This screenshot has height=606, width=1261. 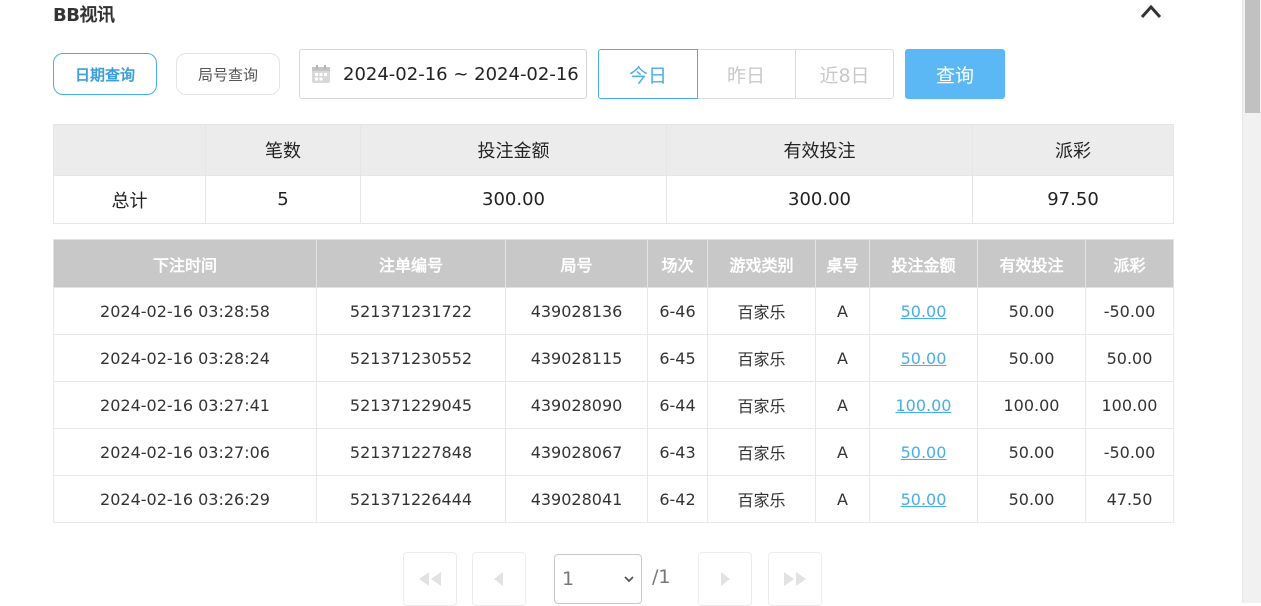 What do you see at coordinates (185, 311) in the screenshot?
I see `cell-time: 2024-02-16 03:28:58` at bounding box center [185, 311].